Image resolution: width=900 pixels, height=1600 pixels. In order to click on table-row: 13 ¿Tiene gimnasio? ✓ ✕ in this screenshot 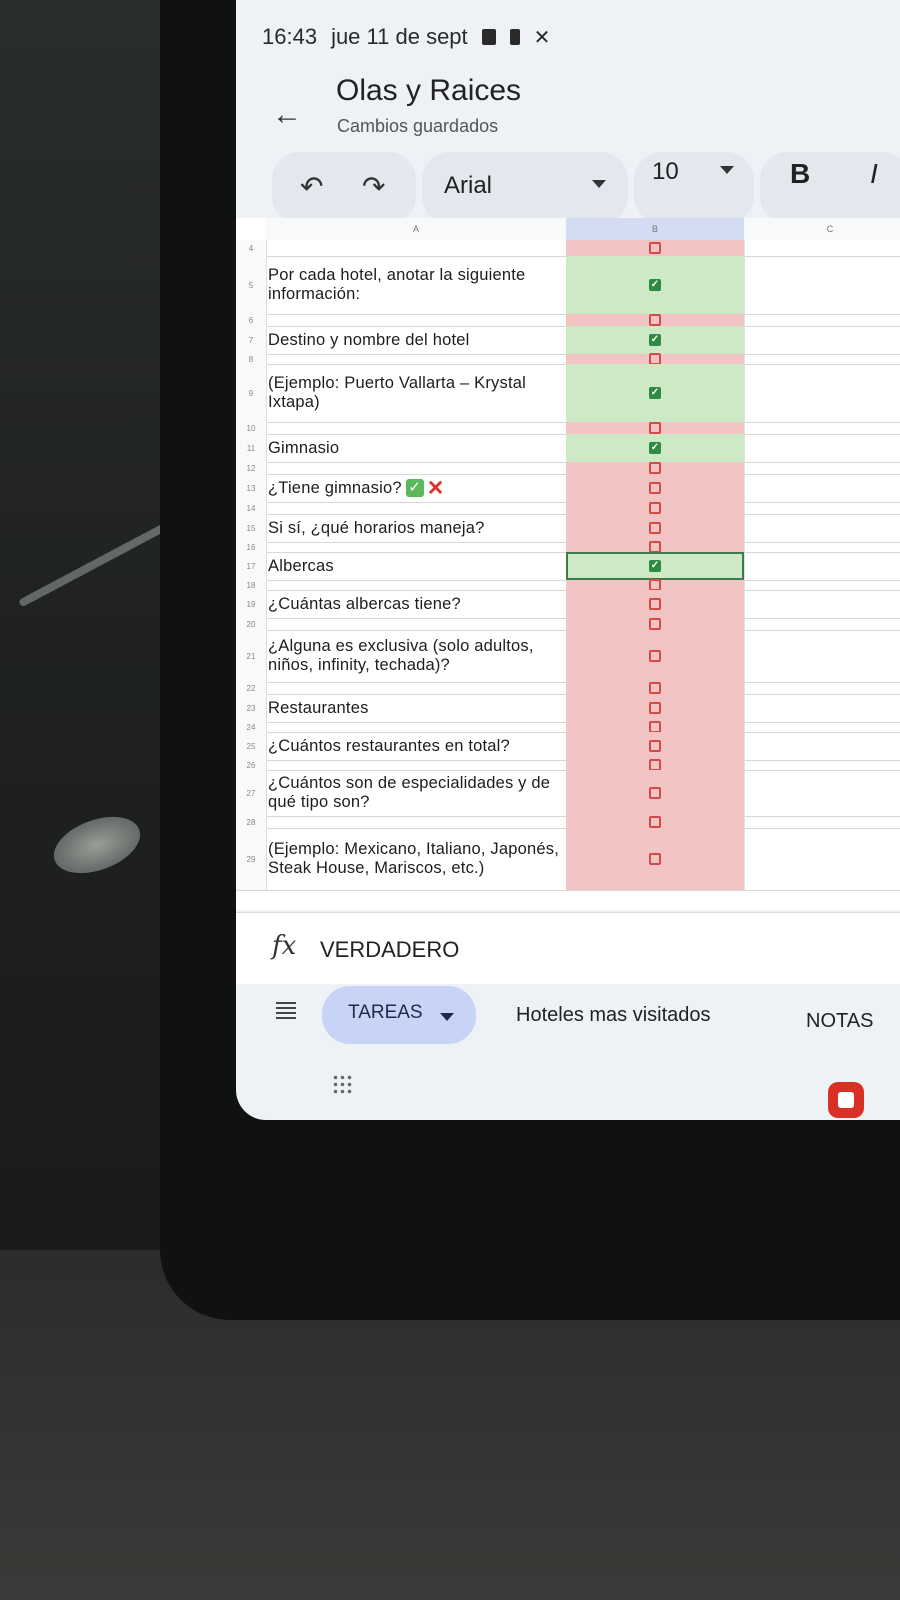, I will do `click(568, 488)`.